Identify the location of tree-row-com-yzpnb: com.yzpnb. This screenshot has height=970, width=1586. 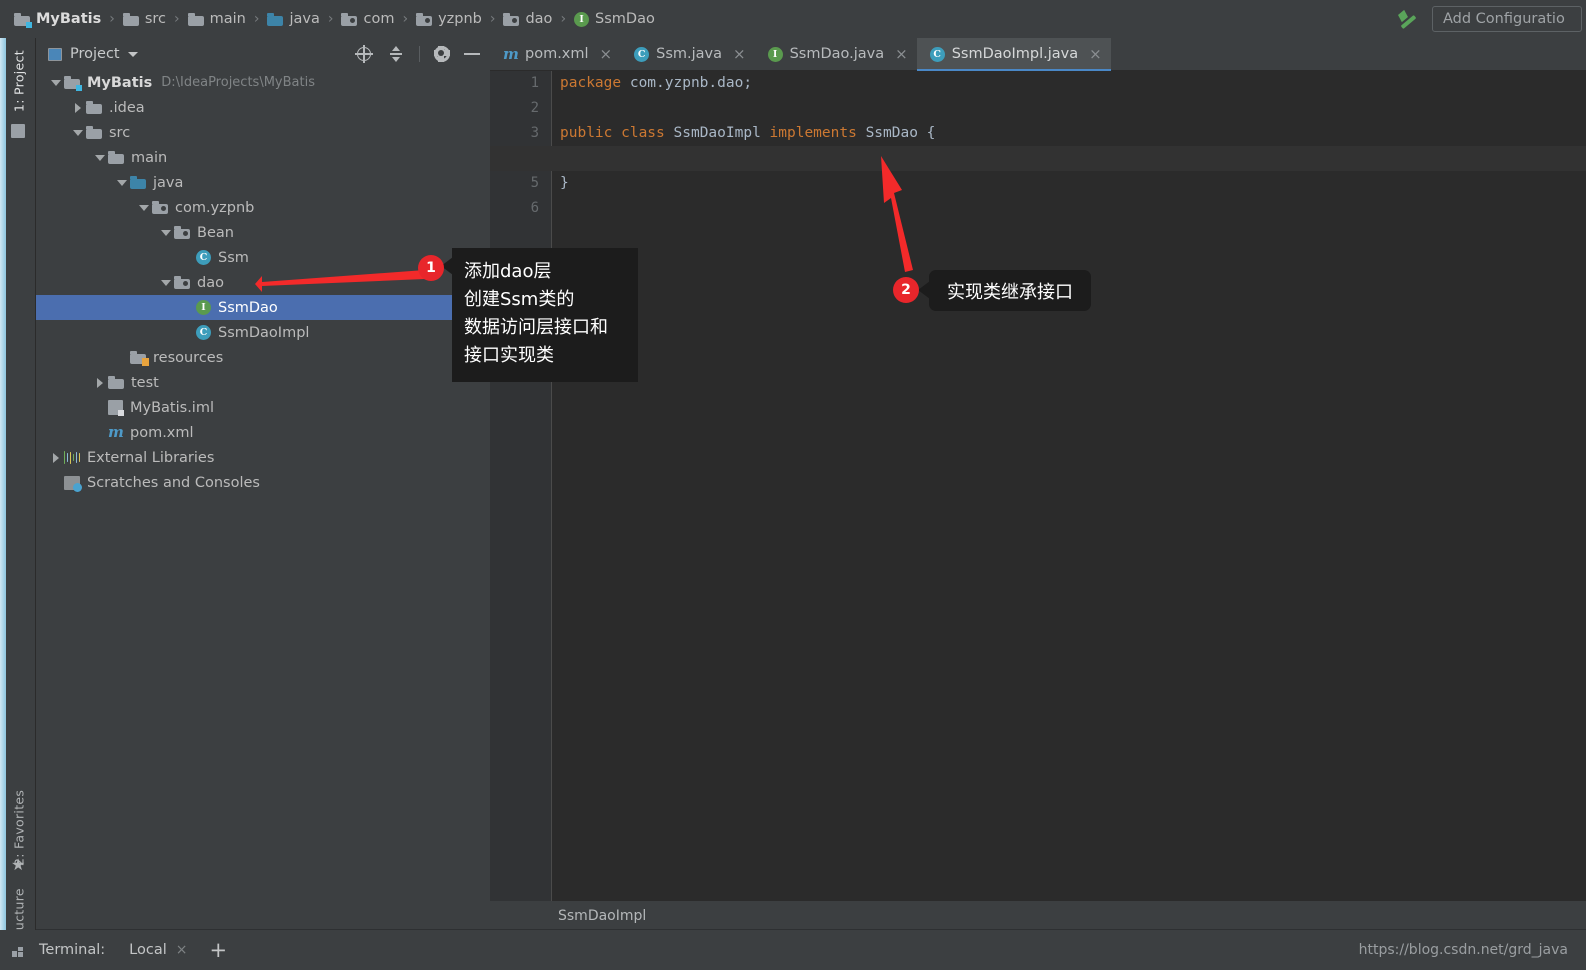
(263, 207).